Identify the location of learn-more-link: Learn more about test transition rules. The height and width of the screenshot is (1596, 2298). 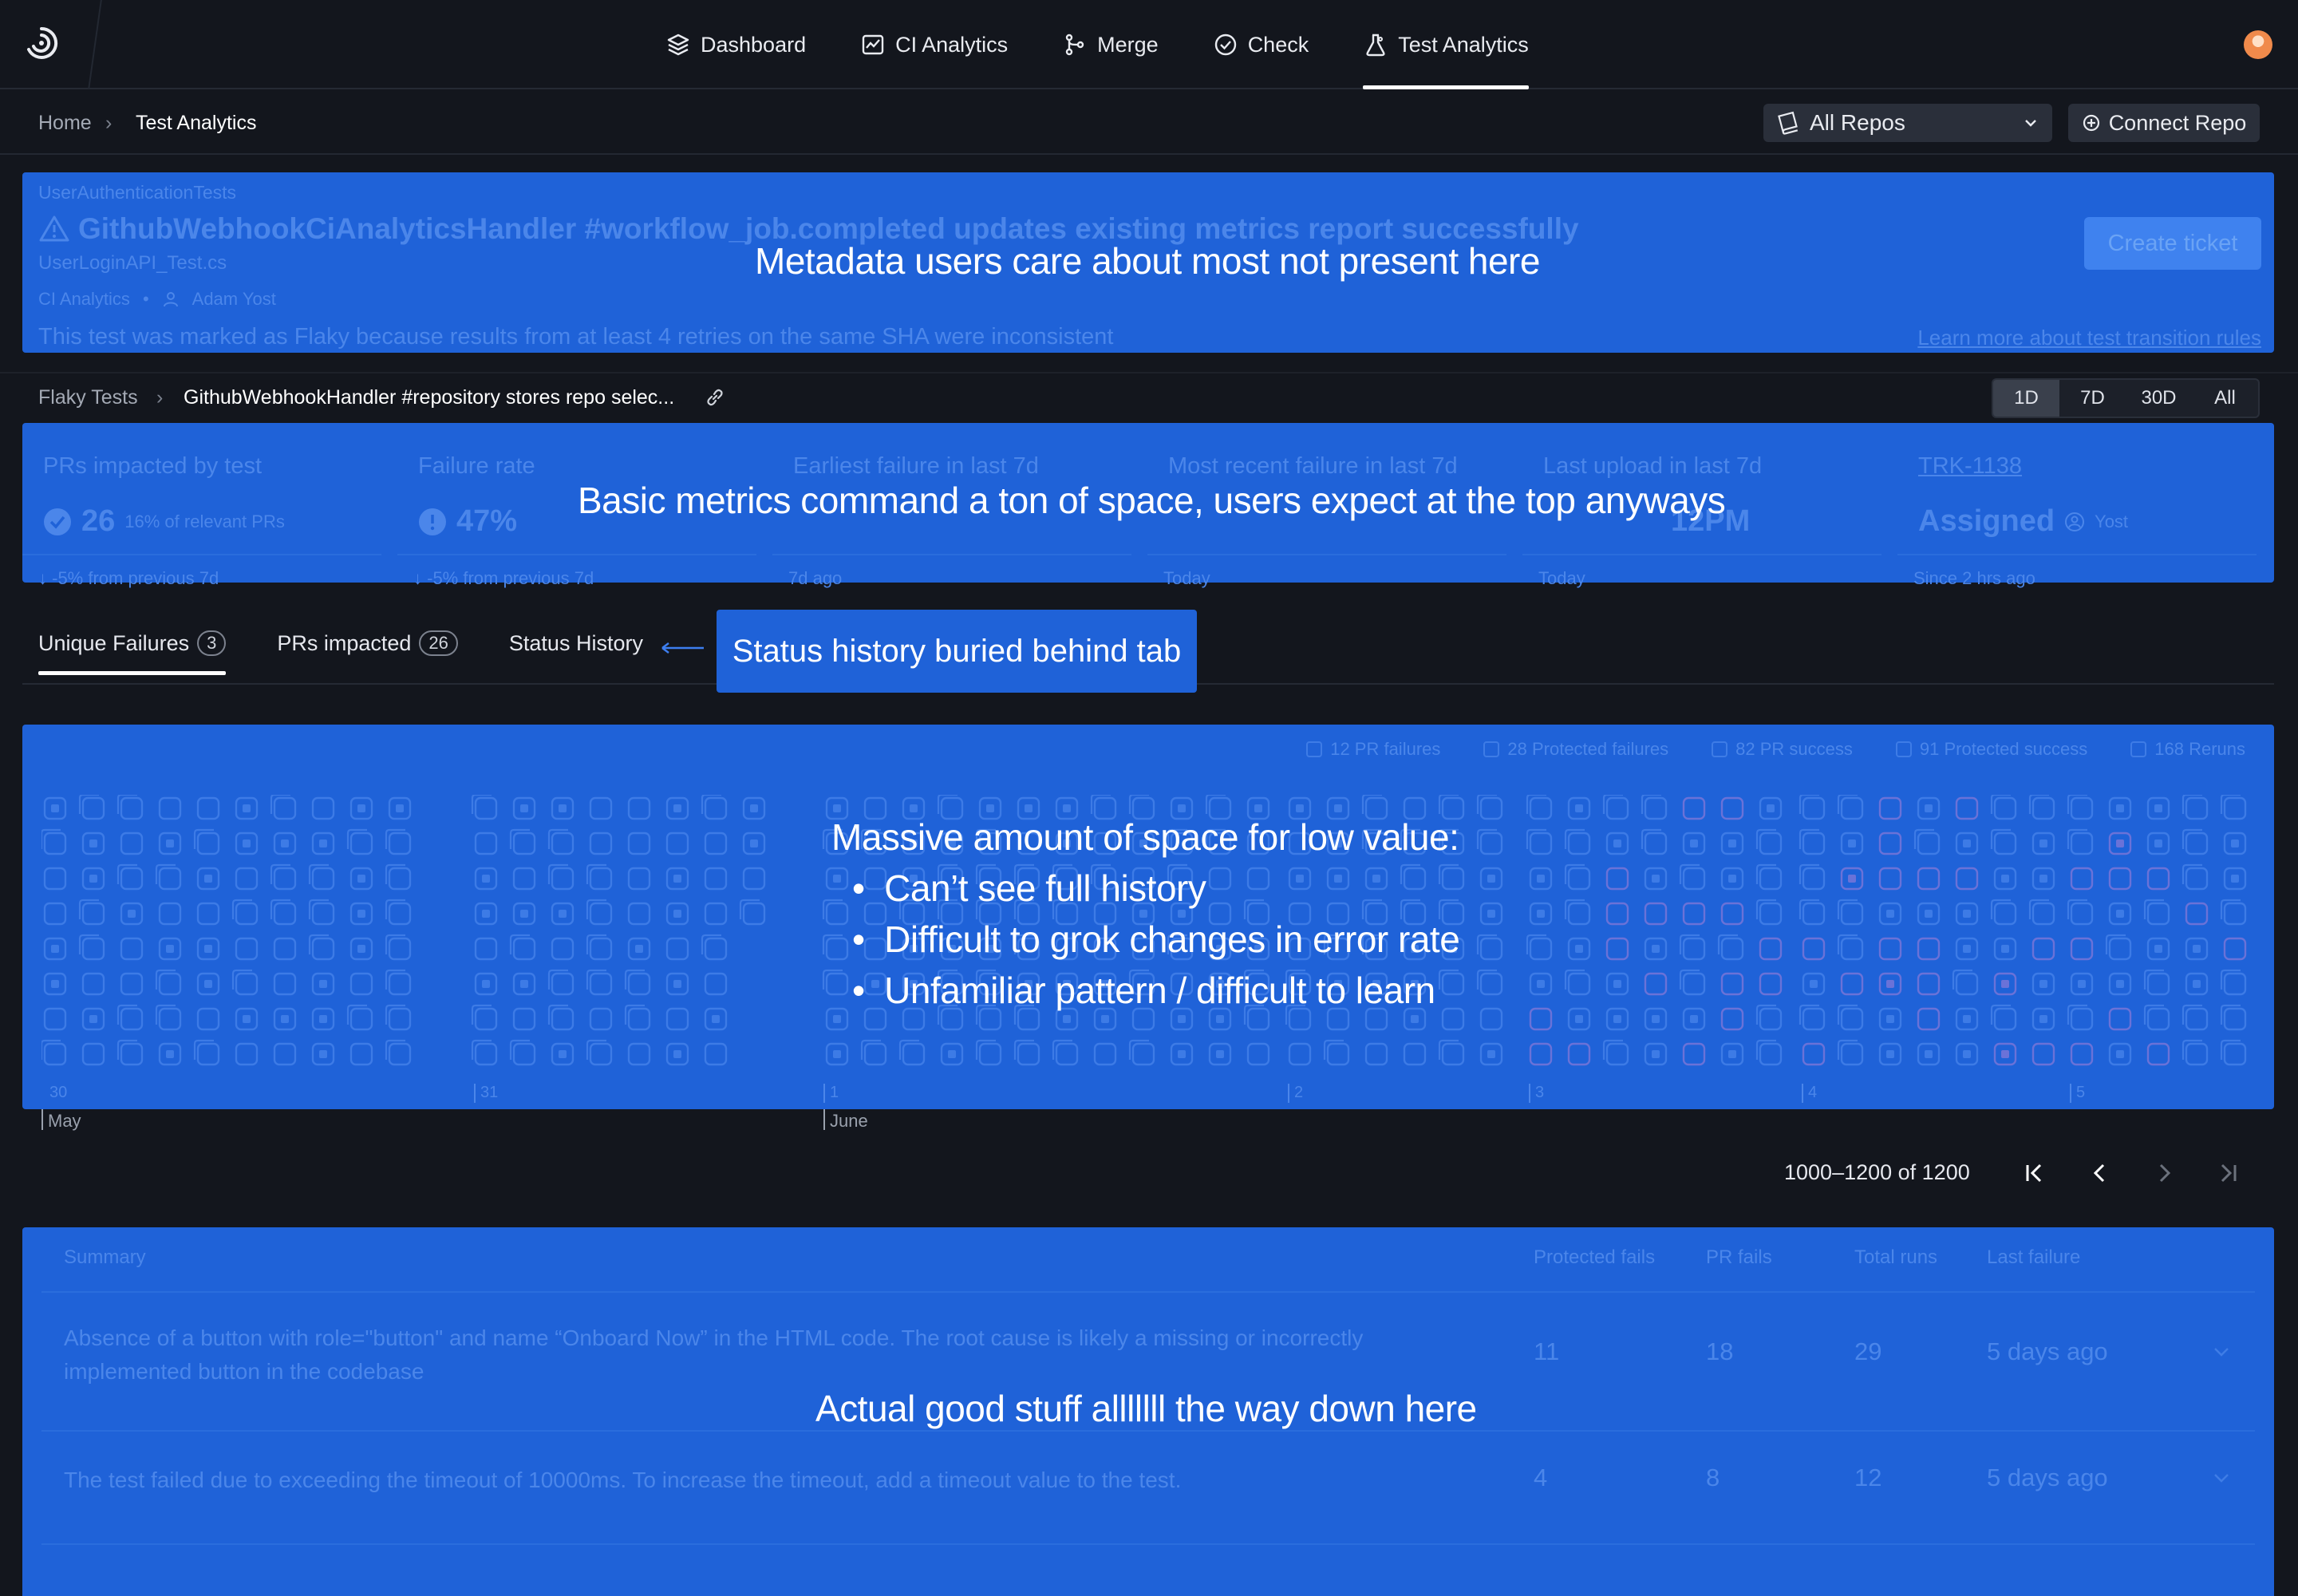
(2089, 338).